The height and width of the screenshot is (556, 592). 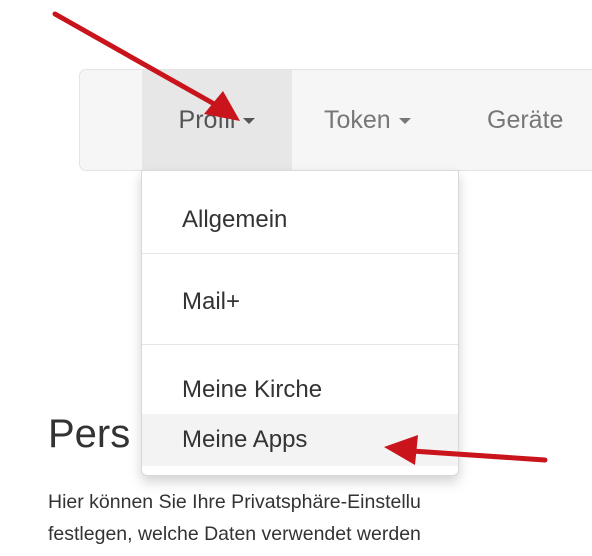 What do you see at coordinates (234, 534) in the screenshot?
I see `page-description-line: festlegen, welche Daten verwendet werden` at bounding box center [234, 534].